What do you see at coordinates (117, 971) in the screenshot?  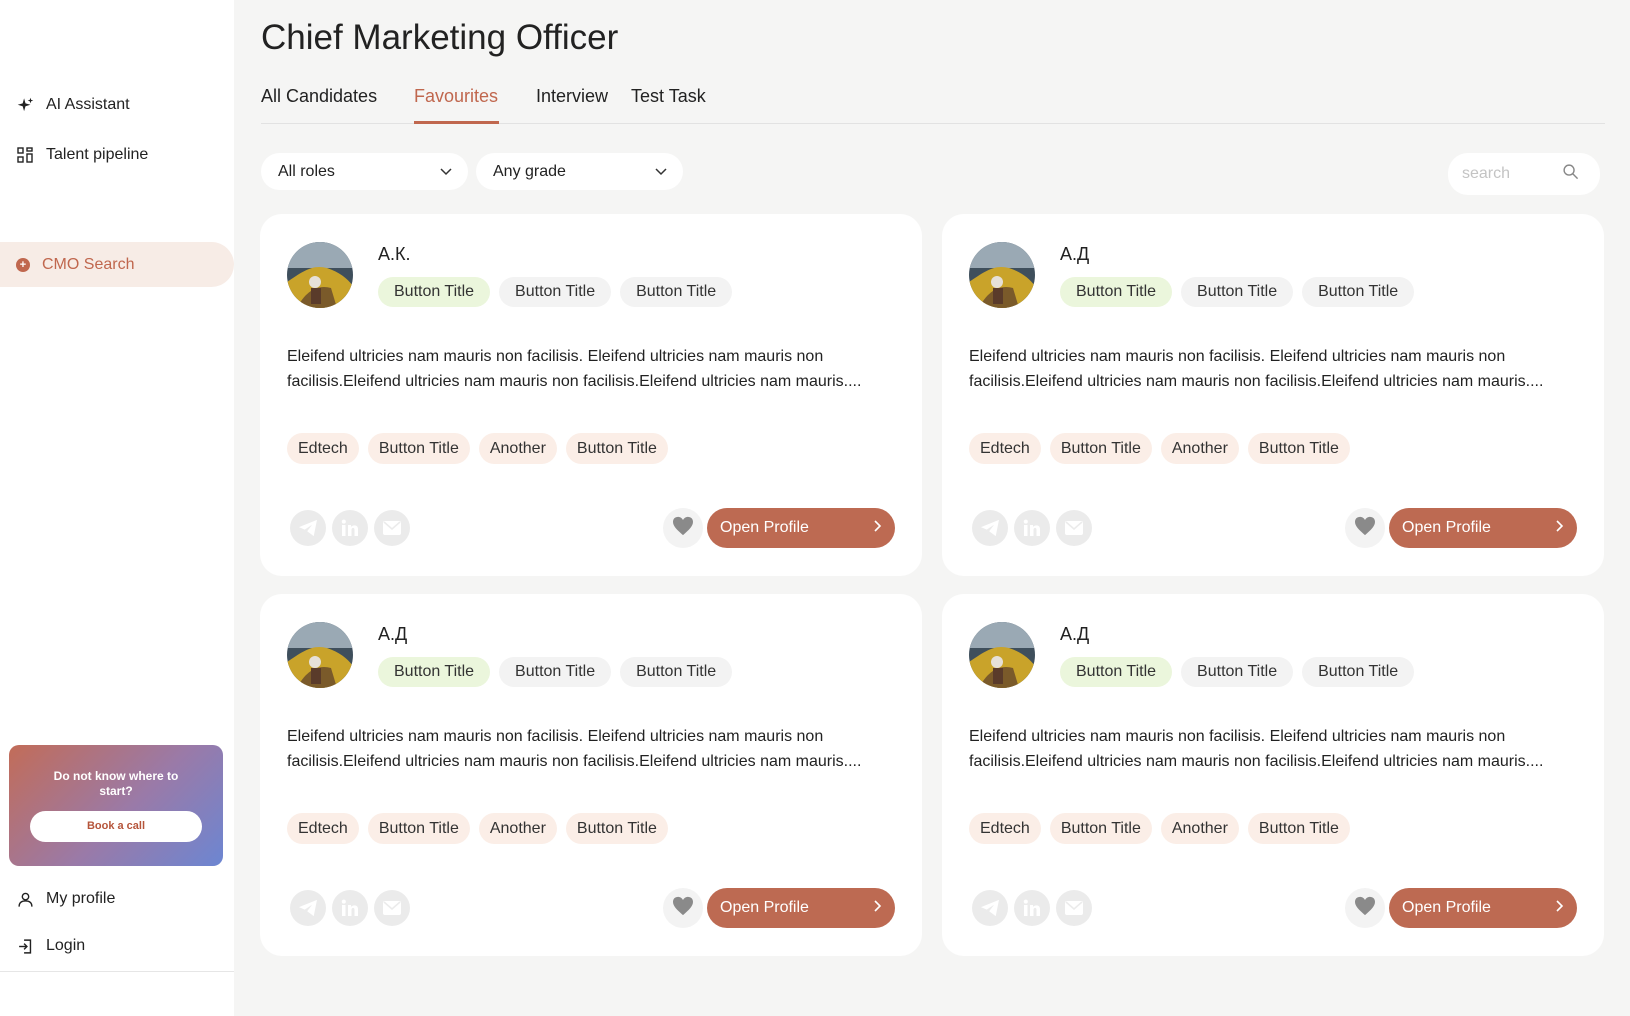 I see `sidebar-divider` at bounding box center [117, 971].